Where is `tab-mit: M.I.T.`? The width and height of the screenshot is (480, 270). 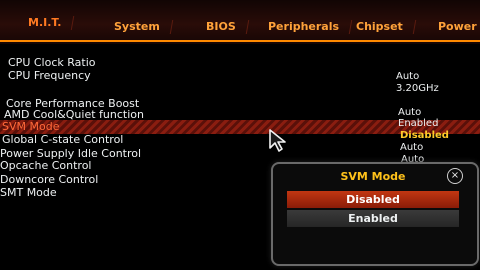
tab-mit: M.I.T. is located at coordinates (45, 23).